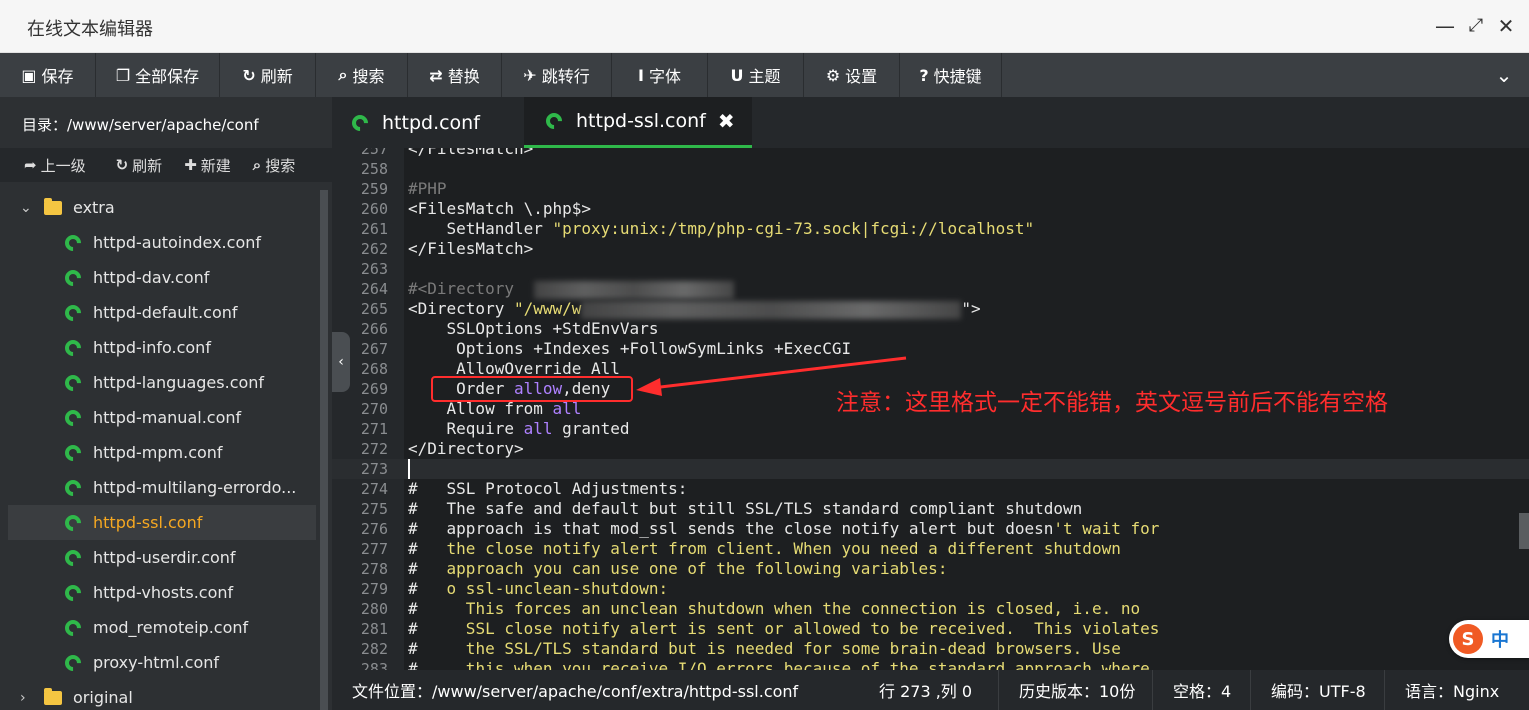 This screenshot has width=1529, height=710. I want to click on close-icon: ✖, so click(726, 121).